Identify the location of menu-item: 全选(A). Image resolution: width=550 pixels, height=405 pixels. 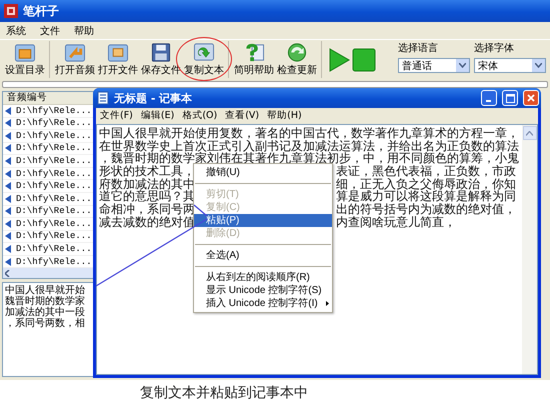
(263, 255).